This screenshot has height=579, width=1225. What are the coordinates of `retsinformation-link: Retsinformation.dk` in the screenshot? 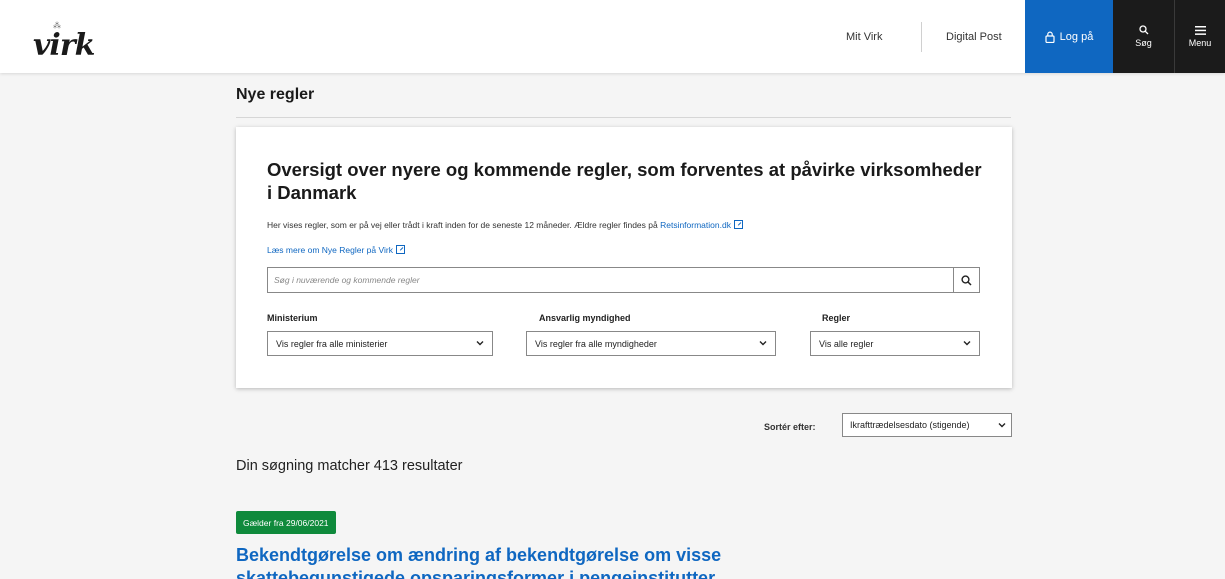 It's located at (695, 225).